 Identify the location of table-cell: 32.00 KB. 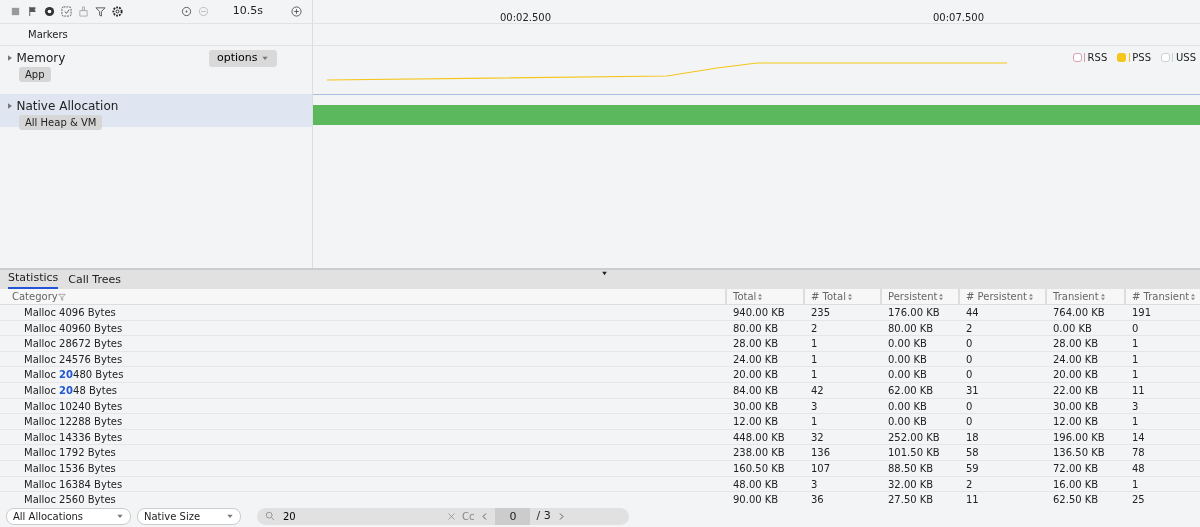
(919, 484).